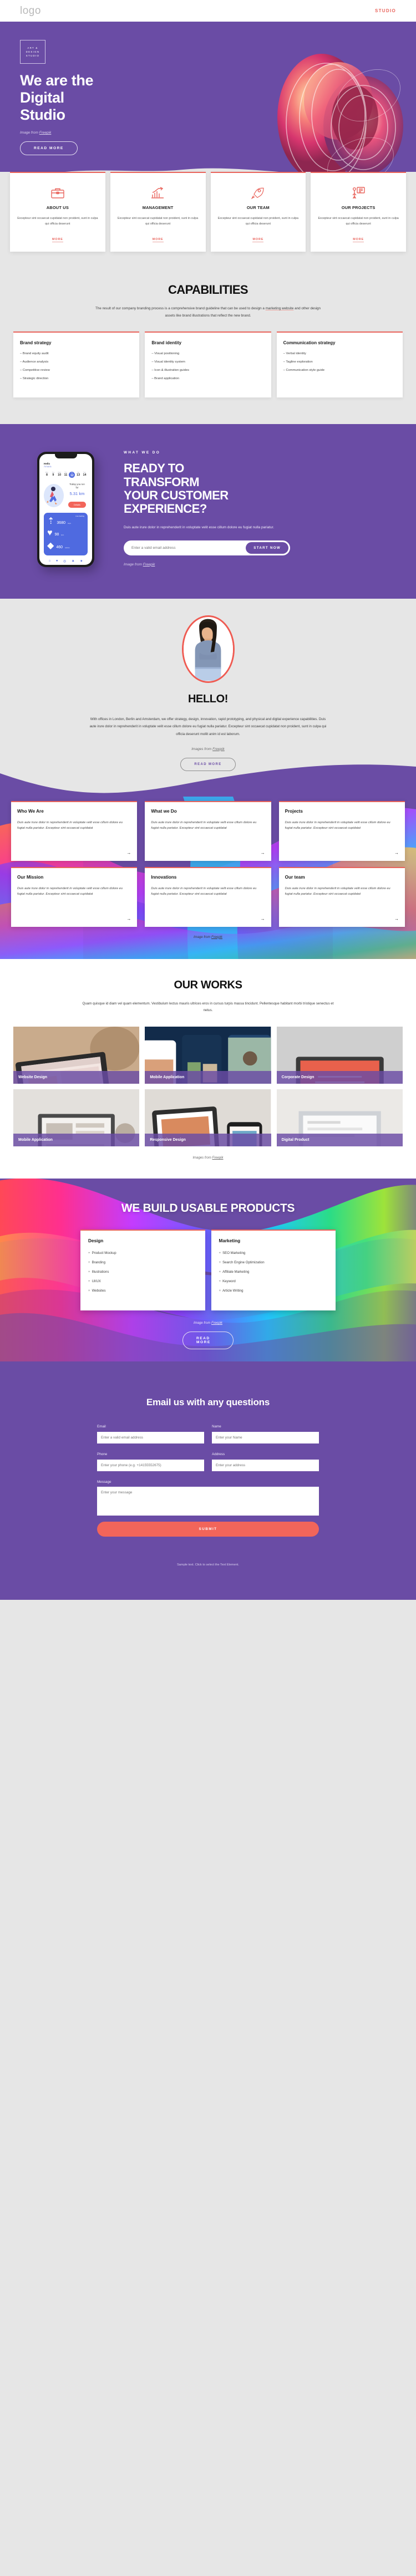 The width and height of the screenshot is (416, 2576). Describe the element at coordinates (170, 371) in the screenshot. I see `capability-item: – Icon & illustration guides` at that location.